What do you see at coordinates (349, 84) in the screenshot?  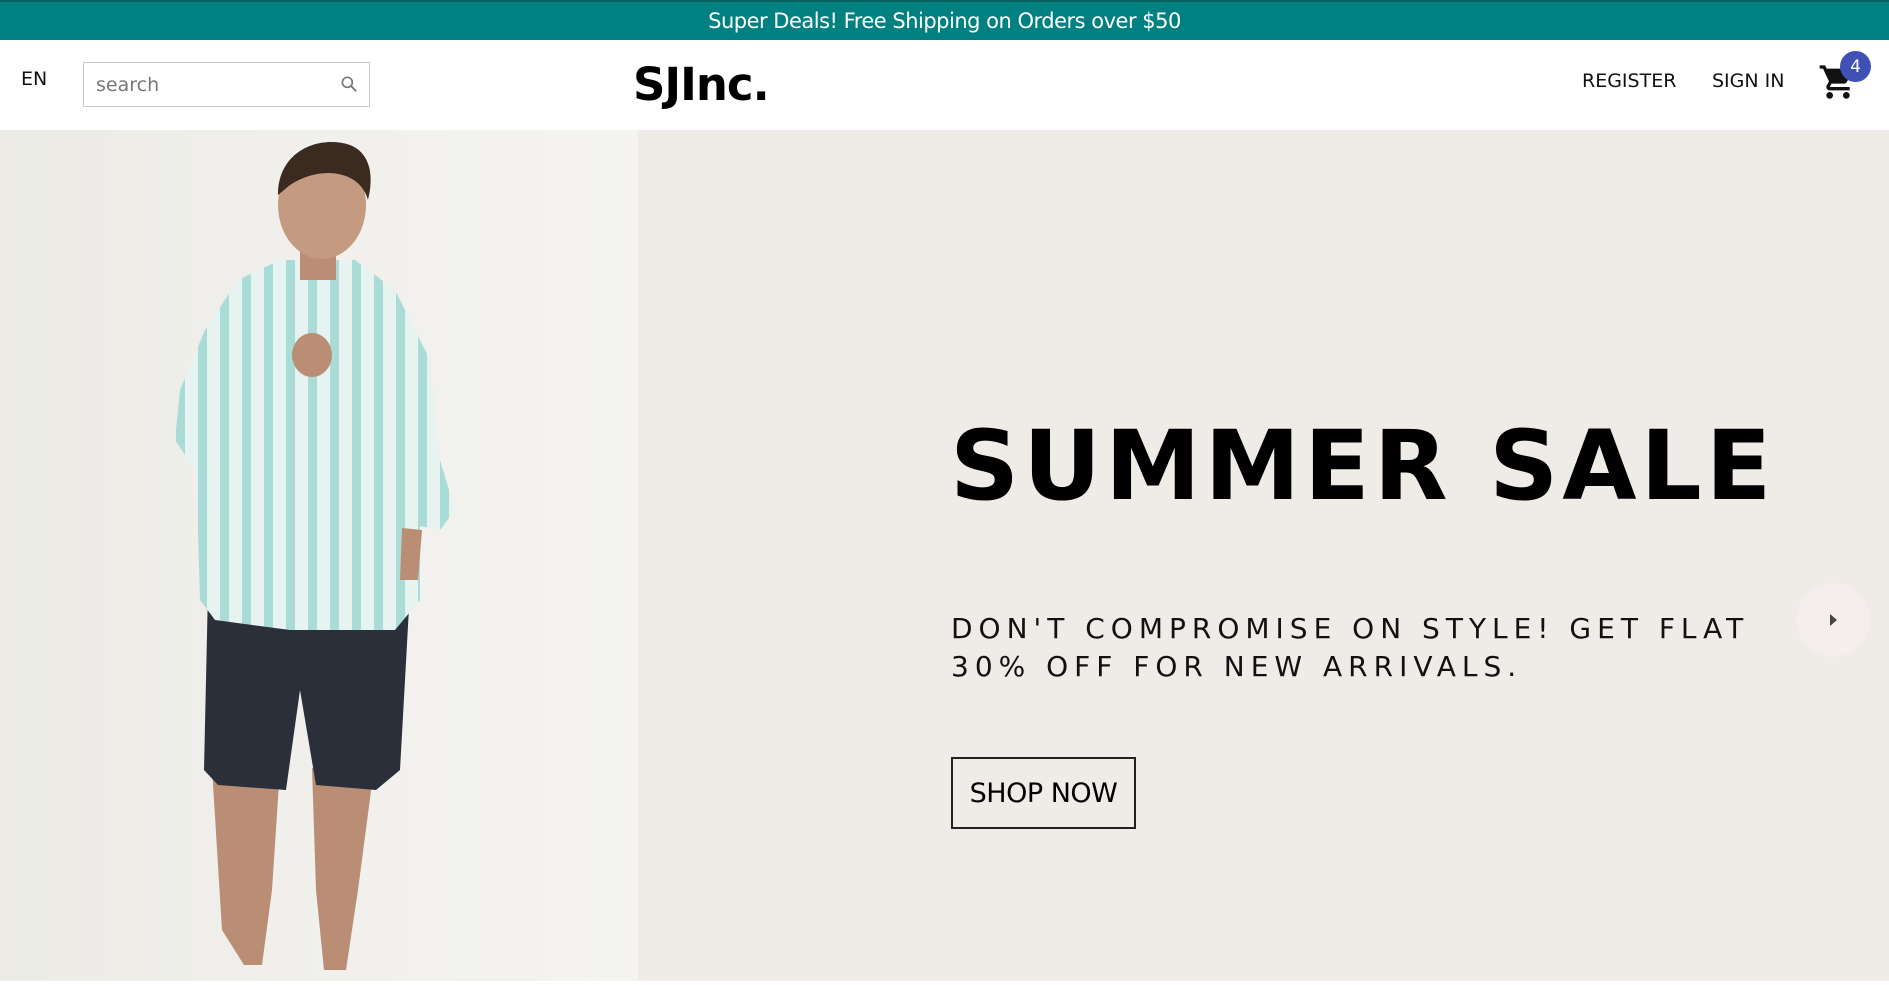 I see `search-icon` at bounding box center [349, 84].